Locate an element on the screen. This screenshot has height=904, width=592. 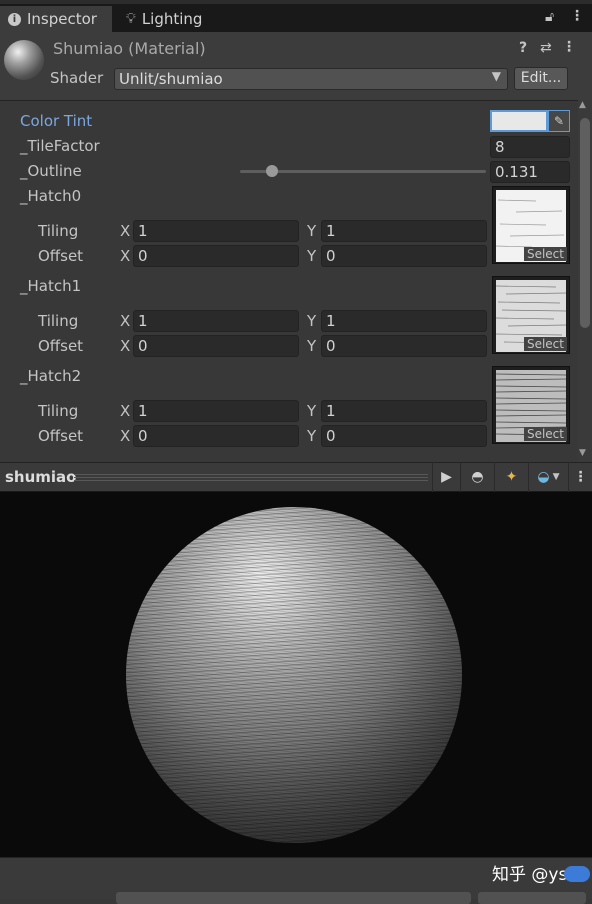
preview-background-icon: ◒ ▼ is located at coordinates (548, 477).